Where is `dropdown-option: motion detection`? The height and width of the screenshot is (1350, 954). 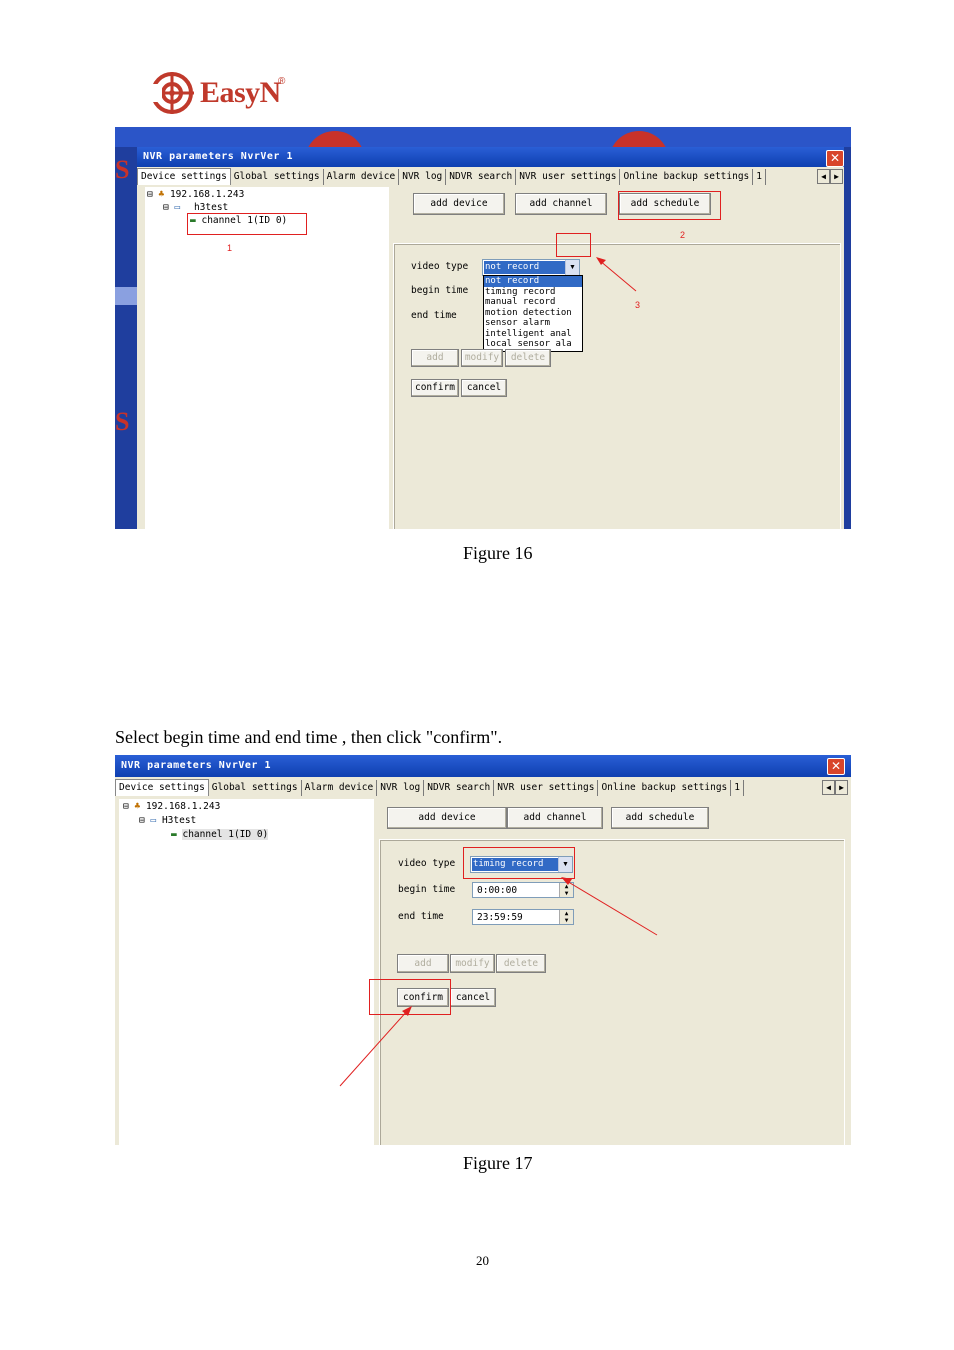 dropdown-option: motion detection is located at coordinates (533, 313).